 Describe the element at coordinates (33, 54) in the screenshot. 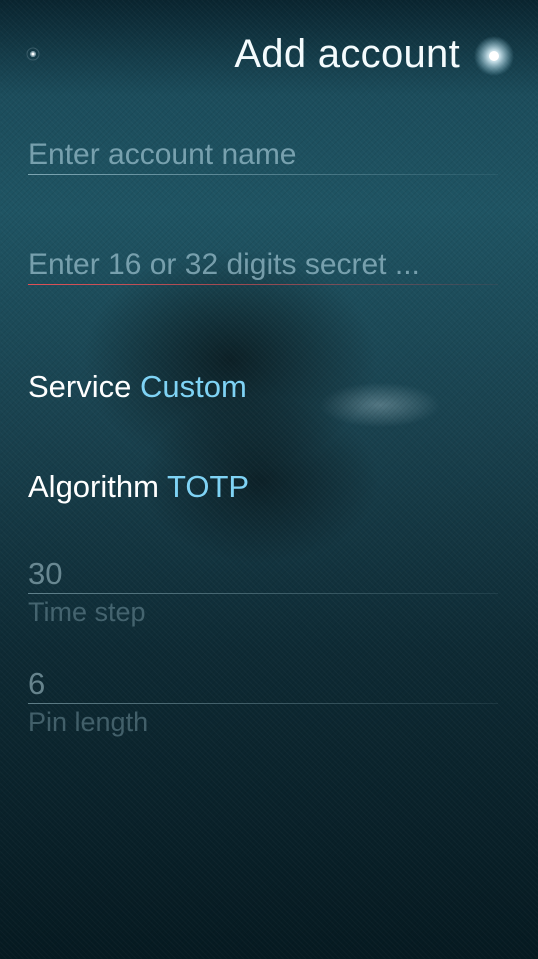

I see `pulley-back-indicator-icon` at that location.